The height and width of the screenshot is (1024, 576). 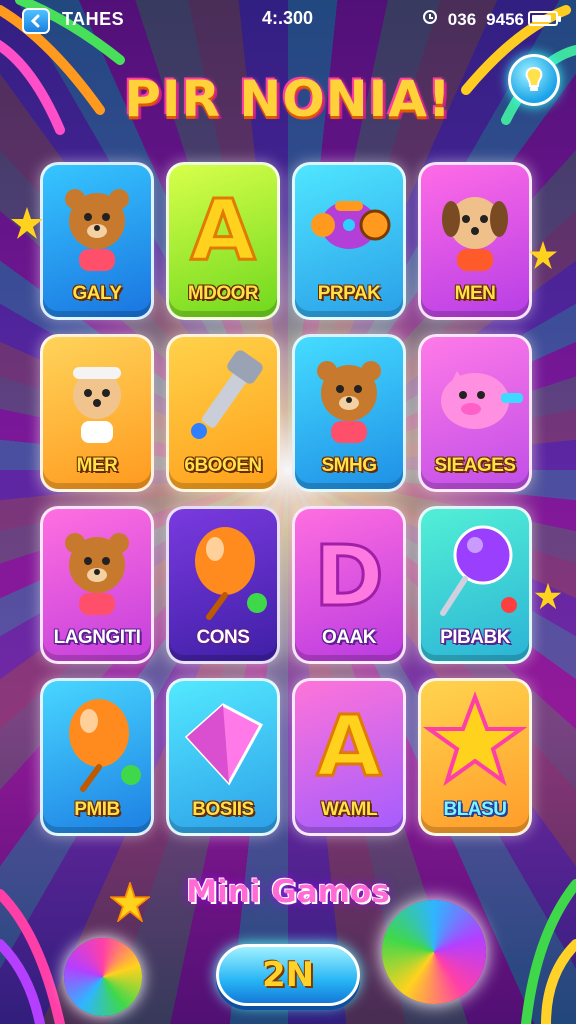 What do you see at coordinates (97, 405) in the screenshot?
I see `pup-icon` at bounding box center [97, 405].